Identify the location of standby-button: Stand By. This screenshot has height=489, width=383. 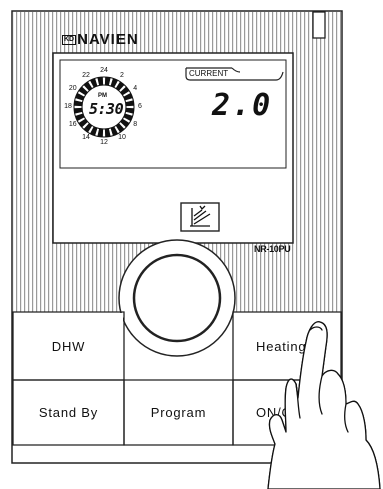
(68, 412).